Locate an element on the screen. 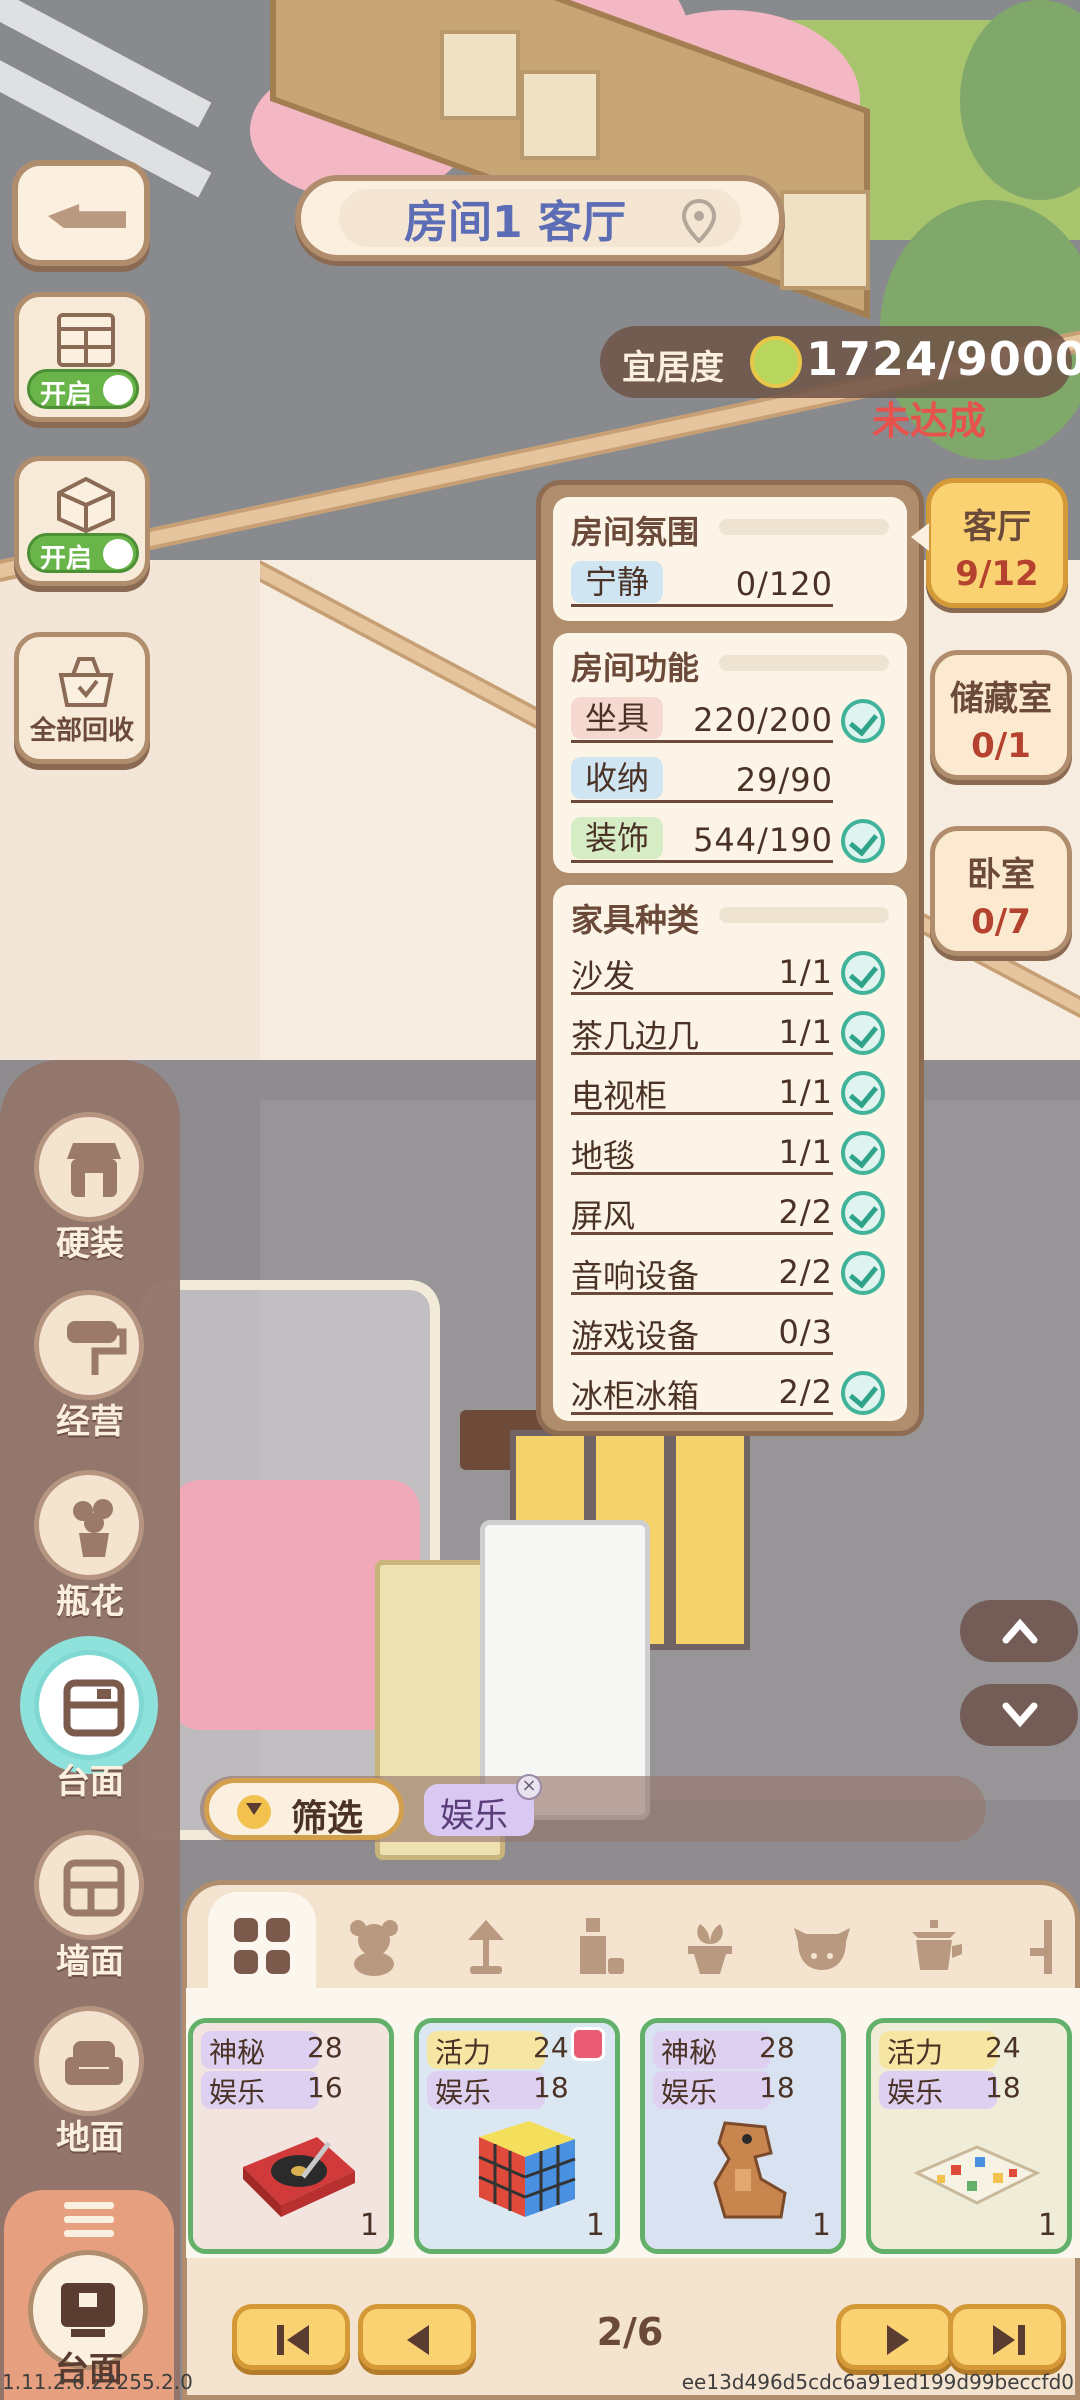  function-section: 房间功能 坐具 220/200 收纳 29/90 装饰 544/190 is located at coordinates (730, 753).